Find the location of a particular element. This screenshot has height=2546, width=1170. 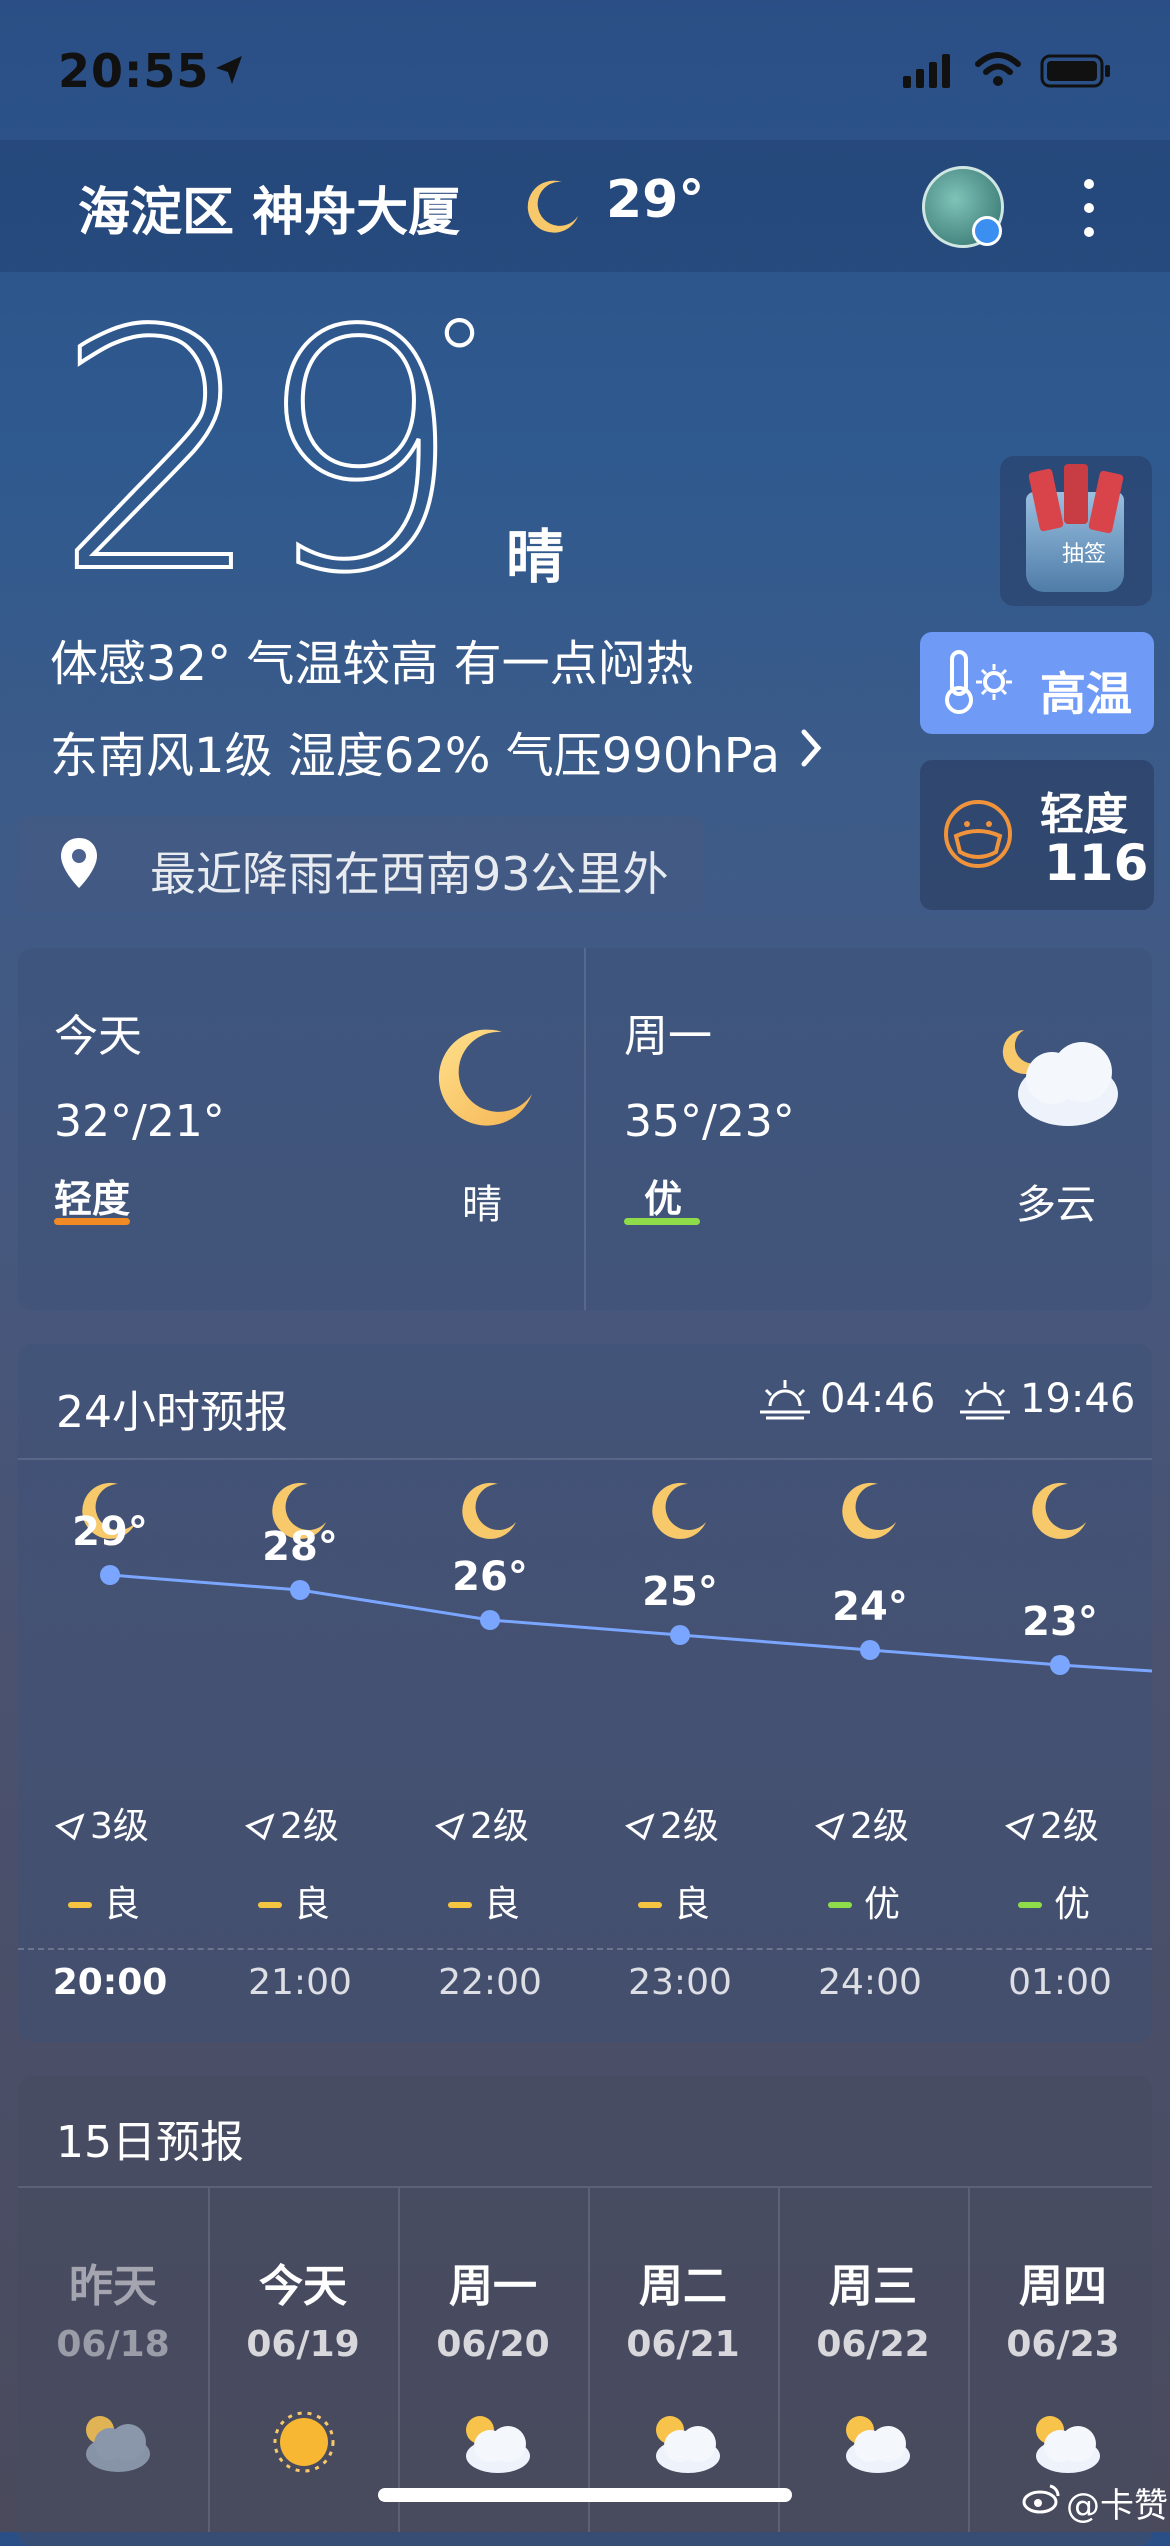

hour-temperature: 25° is located at coordinates (680, 1592).